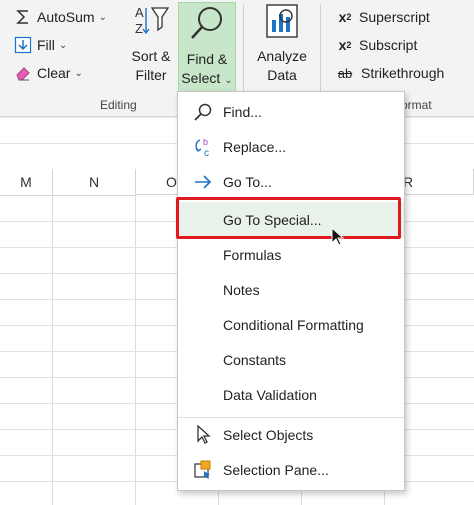 This screenshot has width=474, height=505. Describe the element at coordinates (345, 45) in the screenshot. I see `subscript-icon: x2` at that location.